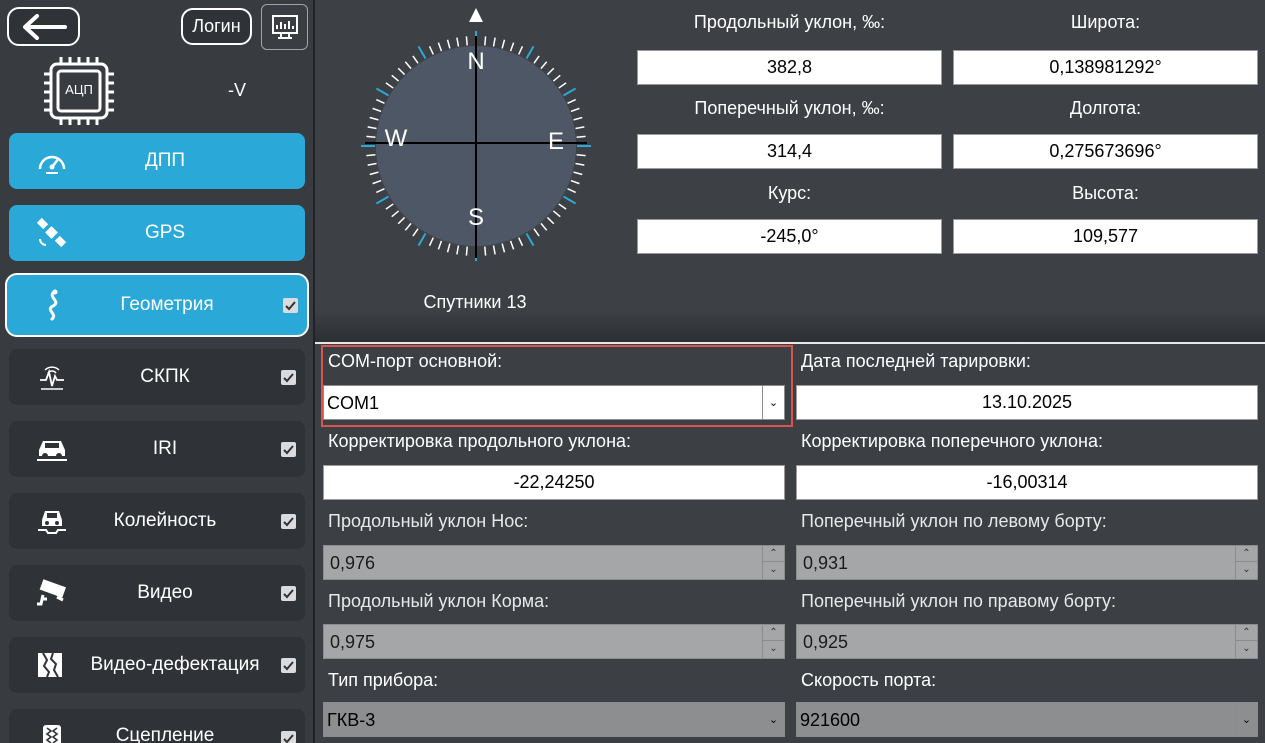 This screenshot has width=1265, height=743. What do you see at coordinates (789, 193) in the screenshot?
I see `course-label: Курс:` at bounding box center [789, 193].